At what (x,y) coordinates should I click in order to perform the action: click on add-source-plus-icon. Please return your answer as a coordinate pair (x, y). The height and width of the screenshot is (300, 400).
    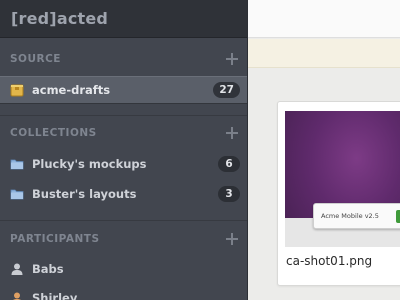
    Looking at the image, I should click on (232, 59).